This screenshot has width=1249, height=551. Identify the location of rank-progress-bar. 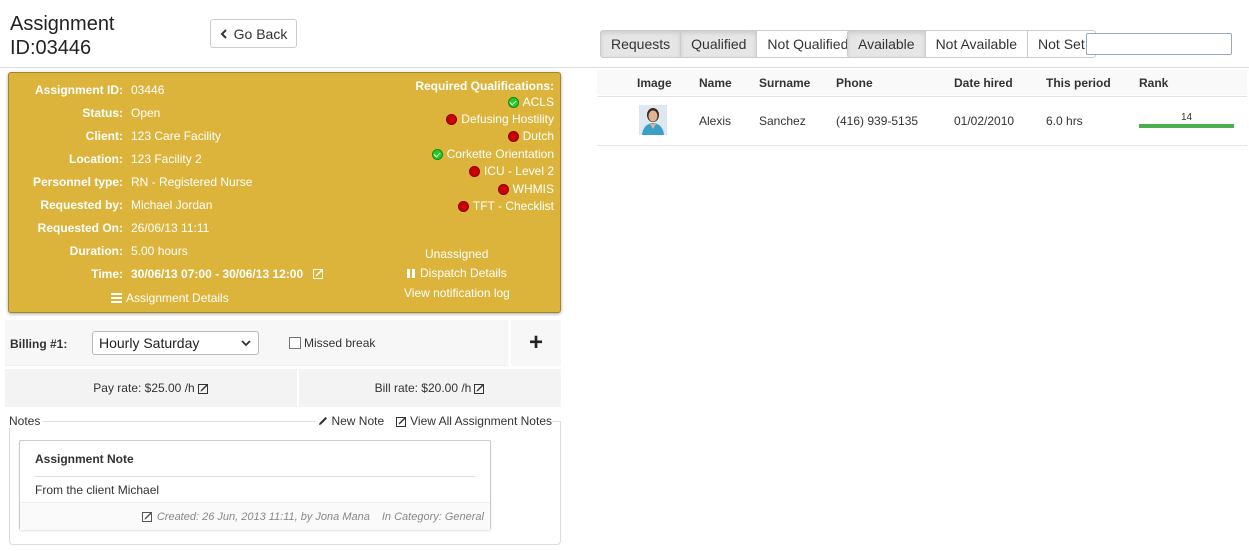
(1186, 126).